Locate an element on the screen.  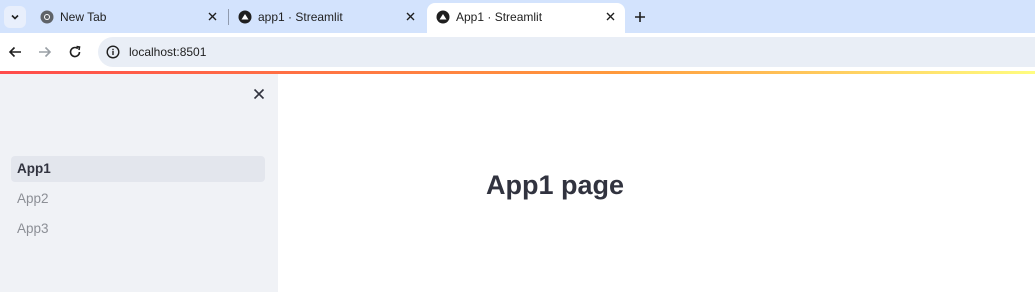
back-button is located at coordinates (15, 52).